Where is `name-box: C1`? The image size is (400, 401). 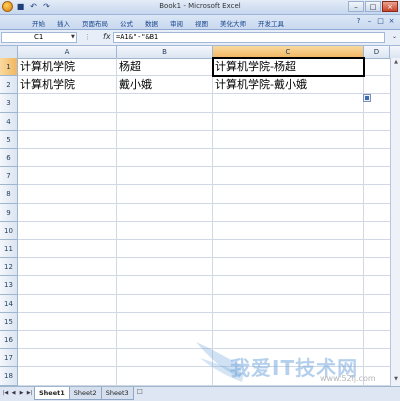 name-box: C1 is located at coordinates (39, 37).